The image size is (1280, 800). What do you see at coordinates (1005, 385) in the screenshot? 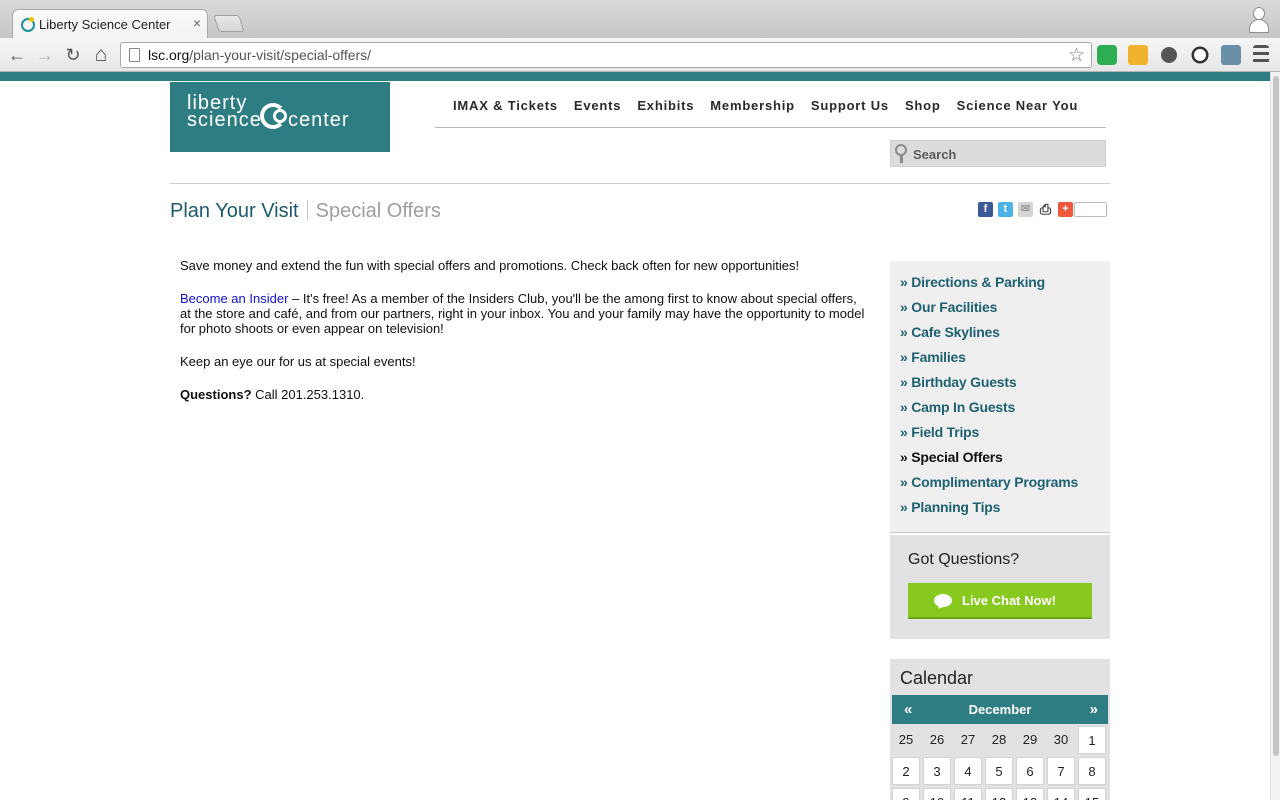
I see `sidebar-item-birthday-guests: » Birthday Guests` at bounding box center [1005, 385].